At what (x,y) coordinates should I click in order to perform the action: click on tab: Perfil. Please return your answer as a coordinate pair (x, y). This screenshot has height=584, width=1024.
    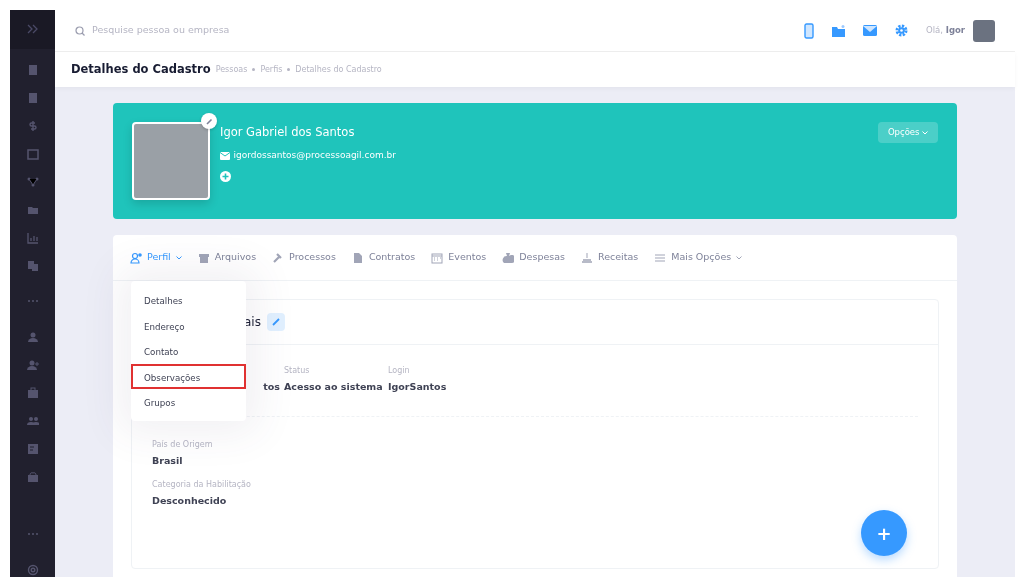
    Looking at the image, I should click on (156, 257).